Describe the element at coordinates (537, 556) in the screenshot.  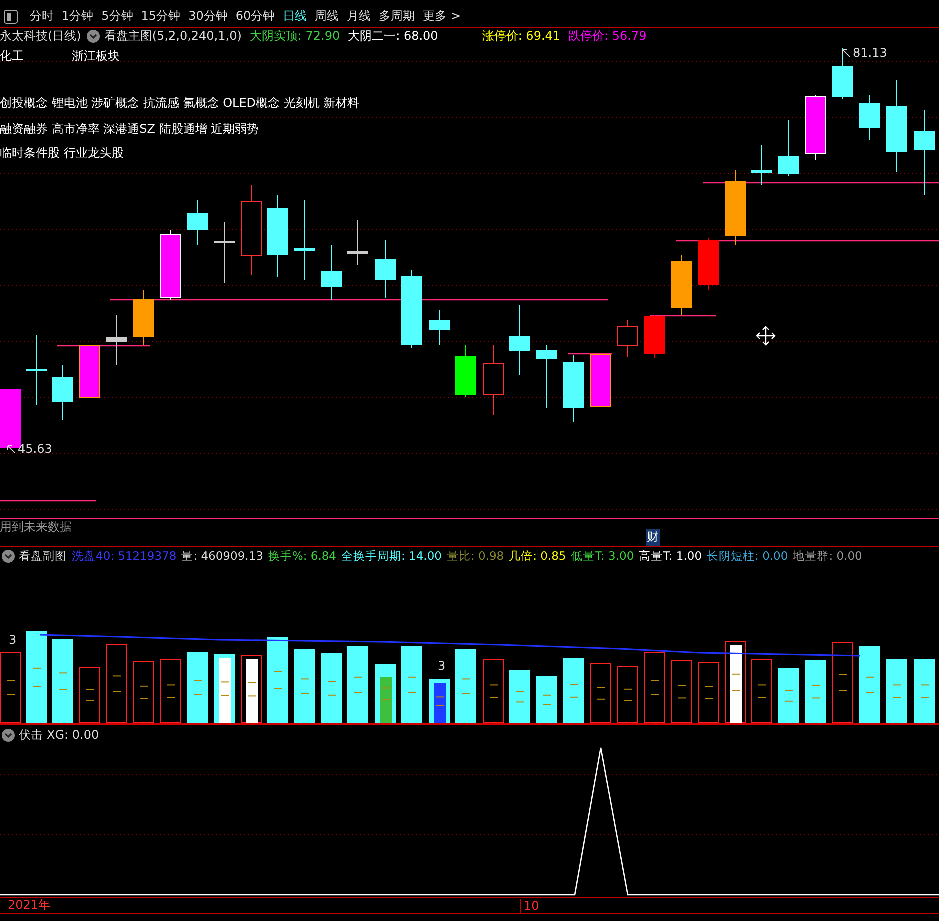
I see `indicator-value: 几倍: 0.85` at that location.